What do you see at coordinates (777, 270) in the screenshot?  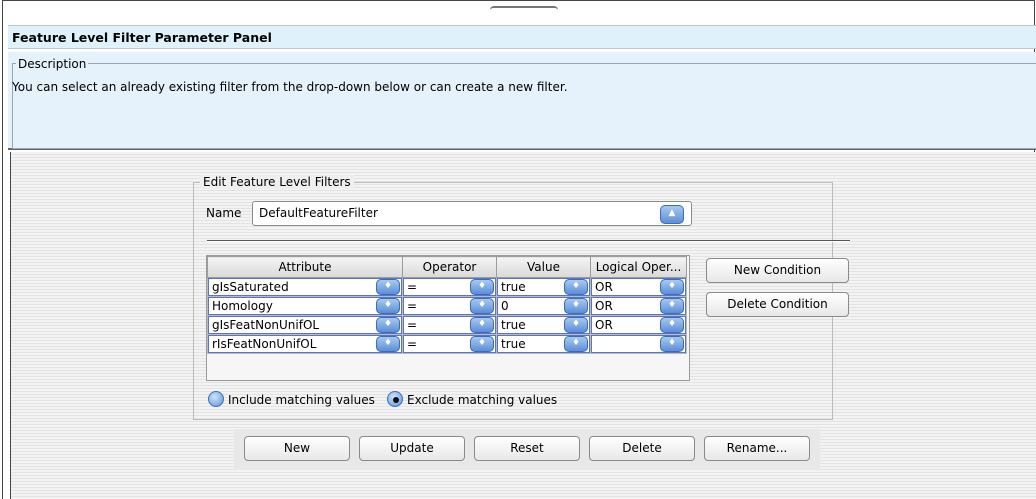 I see `new-condition-button: New Condition` at bounding box center [777, 270].